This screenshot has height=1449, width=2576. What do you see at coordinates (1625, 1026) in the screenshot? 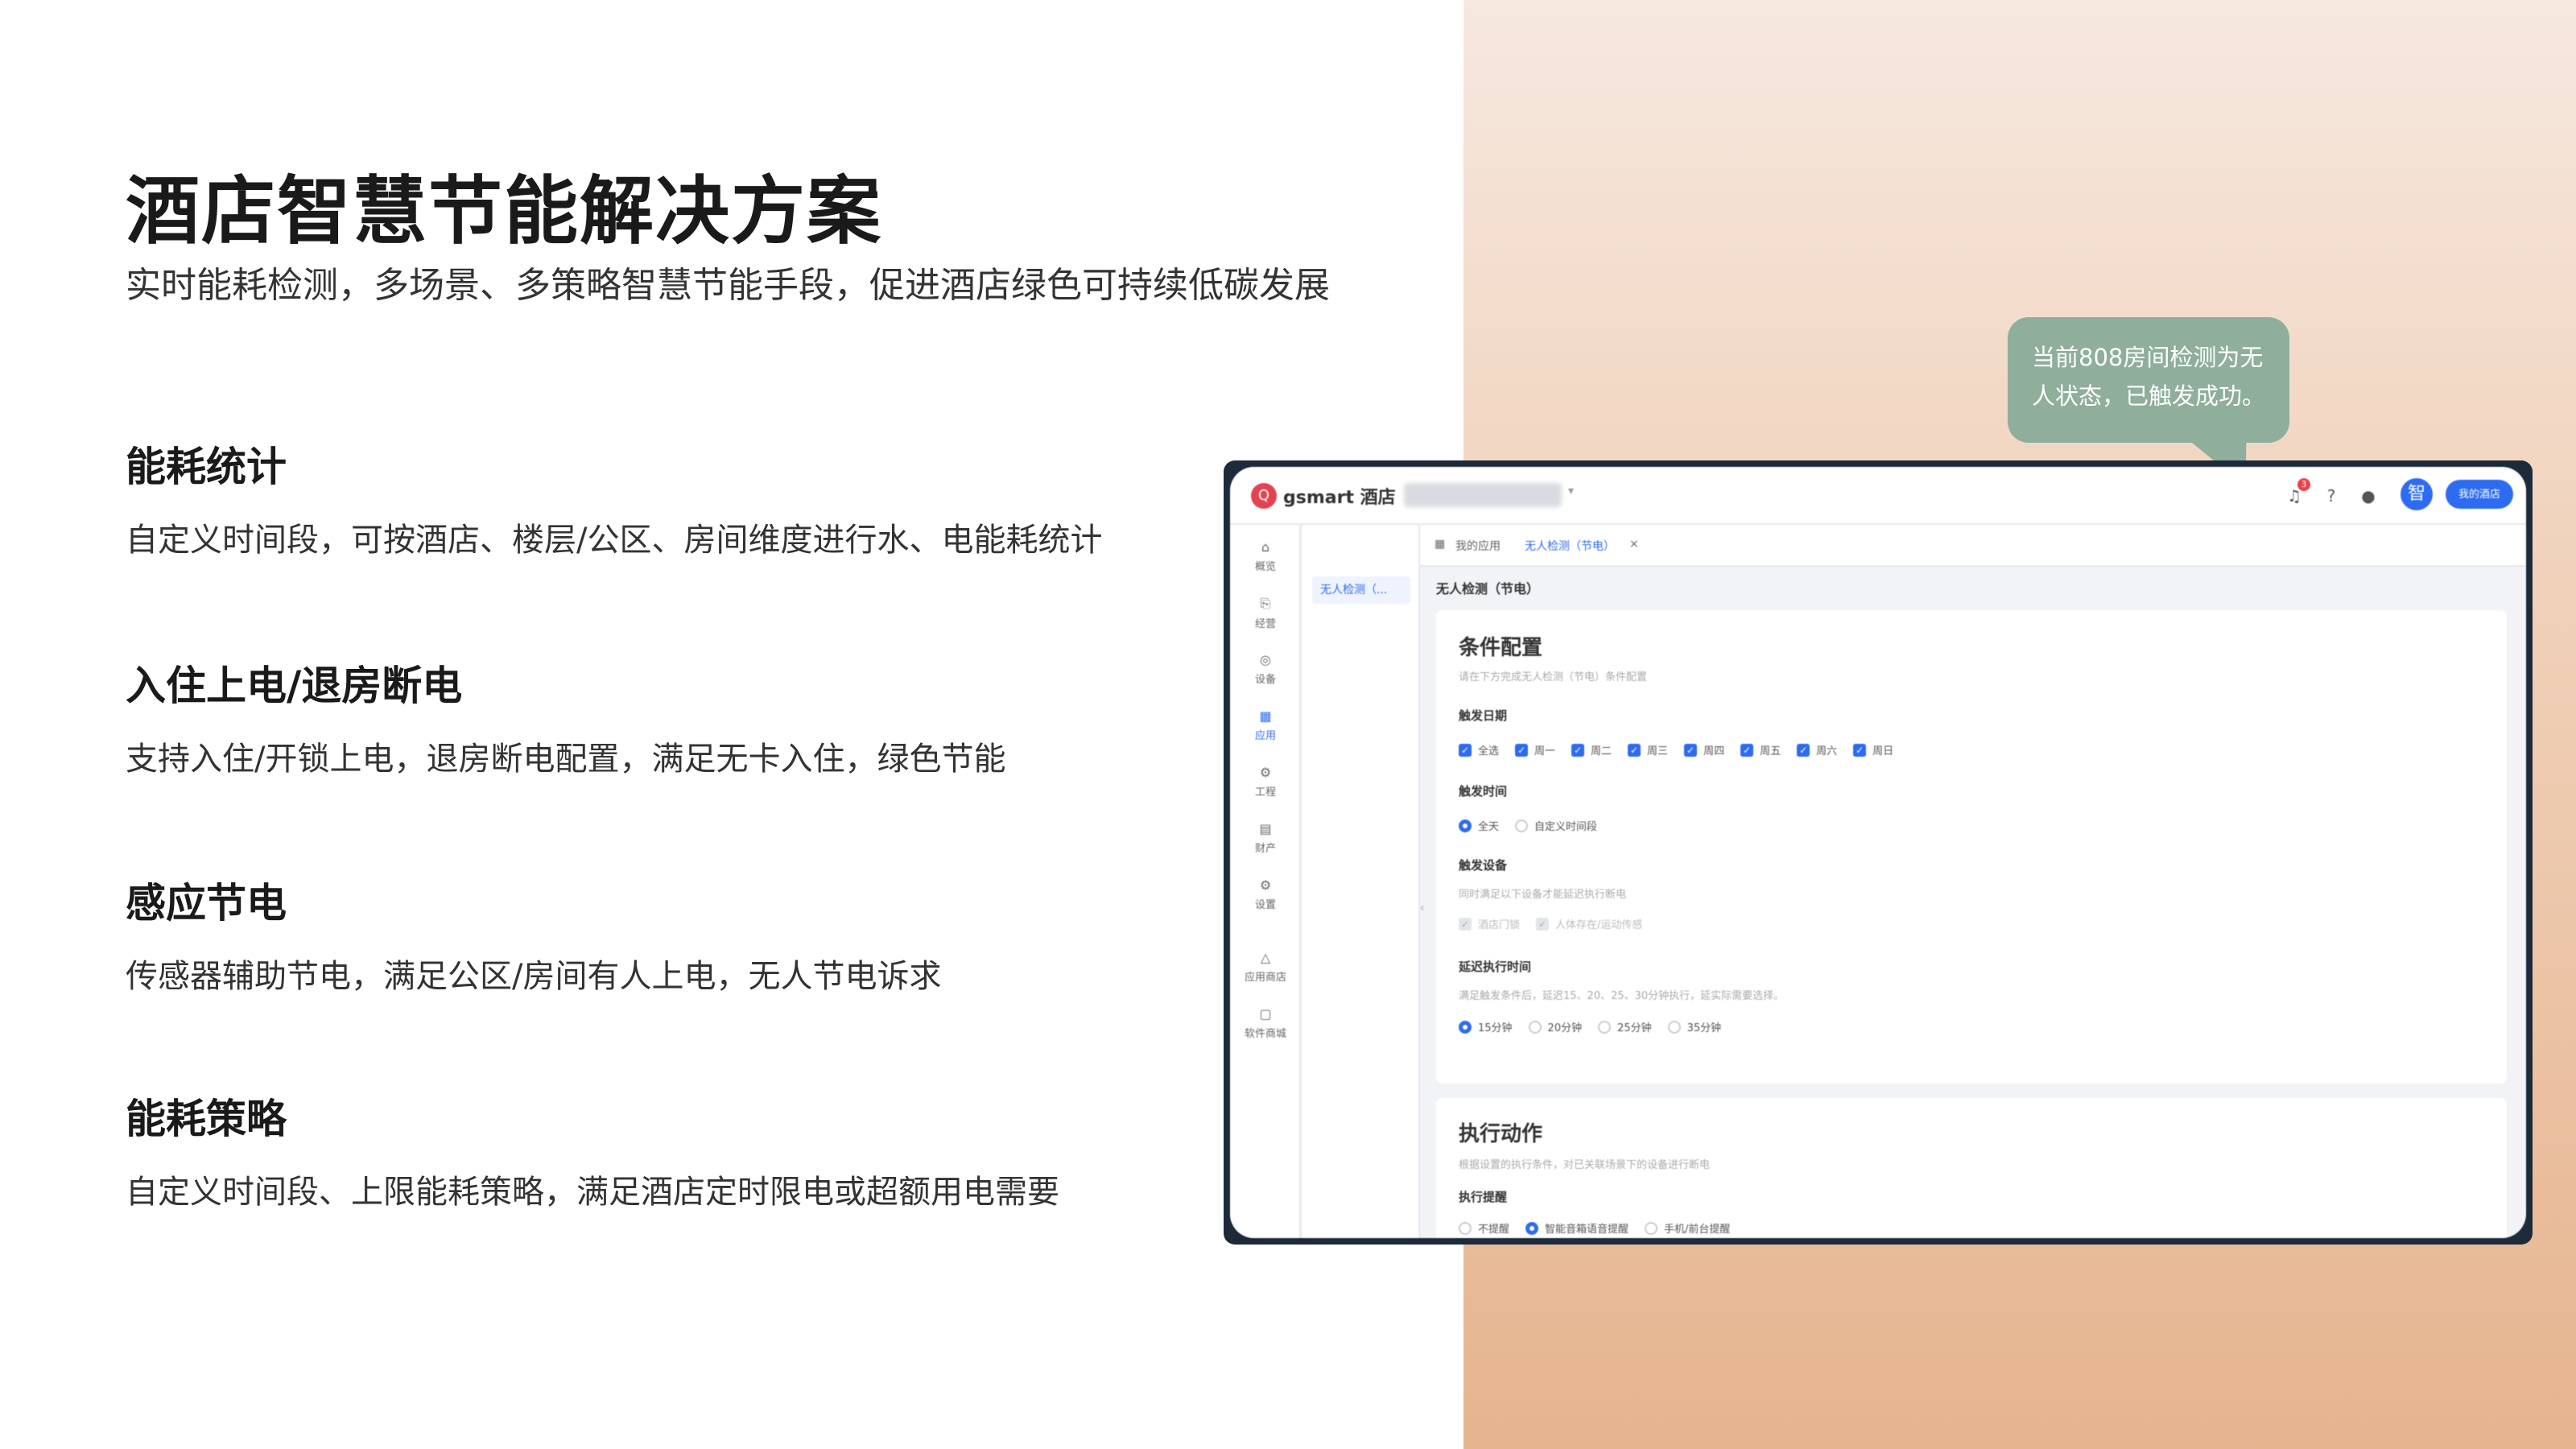
I see `radio-25min: 25分钟` at bounding box center [1625, 1026].